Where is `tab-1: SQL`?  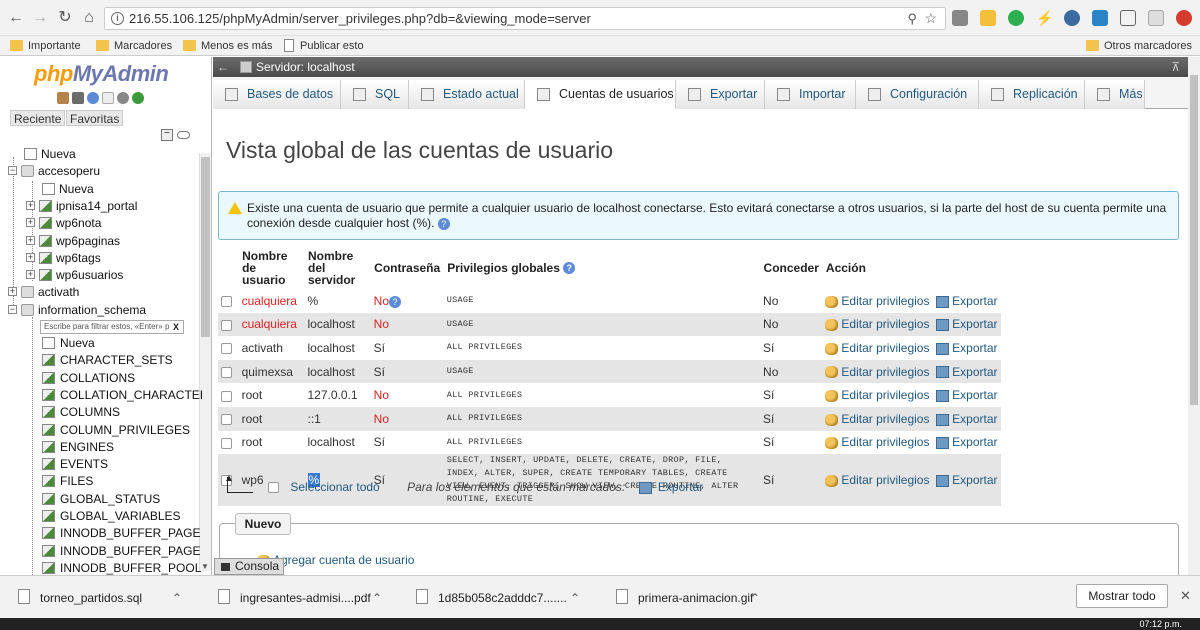
tab-1: SQL is located at coordinates (375, 94).